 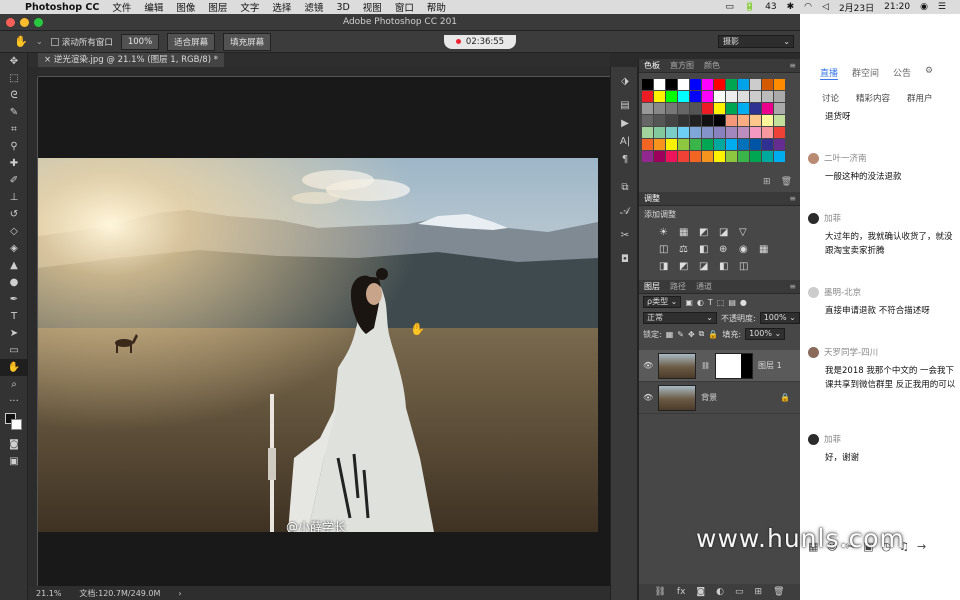 What do you see at coordinates (14, 214) in the screenshot?
I see `history-brush-icon: ↺` at bounding box center [14, 214].